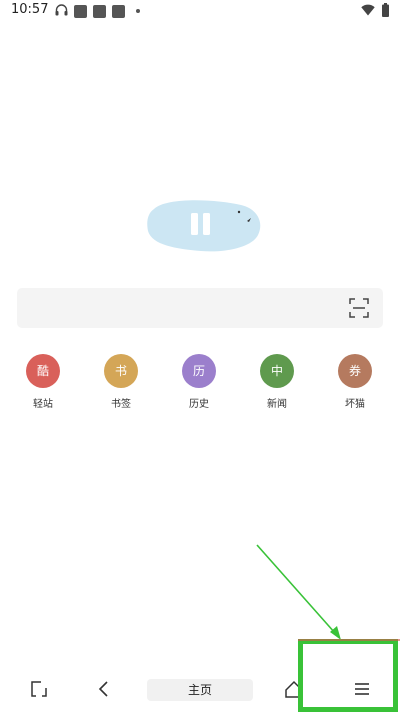  What do you see at coordinates (277, 404) in the screenshot?
I see `shortcut-label: 新闻` at bounding box center [277, 404].